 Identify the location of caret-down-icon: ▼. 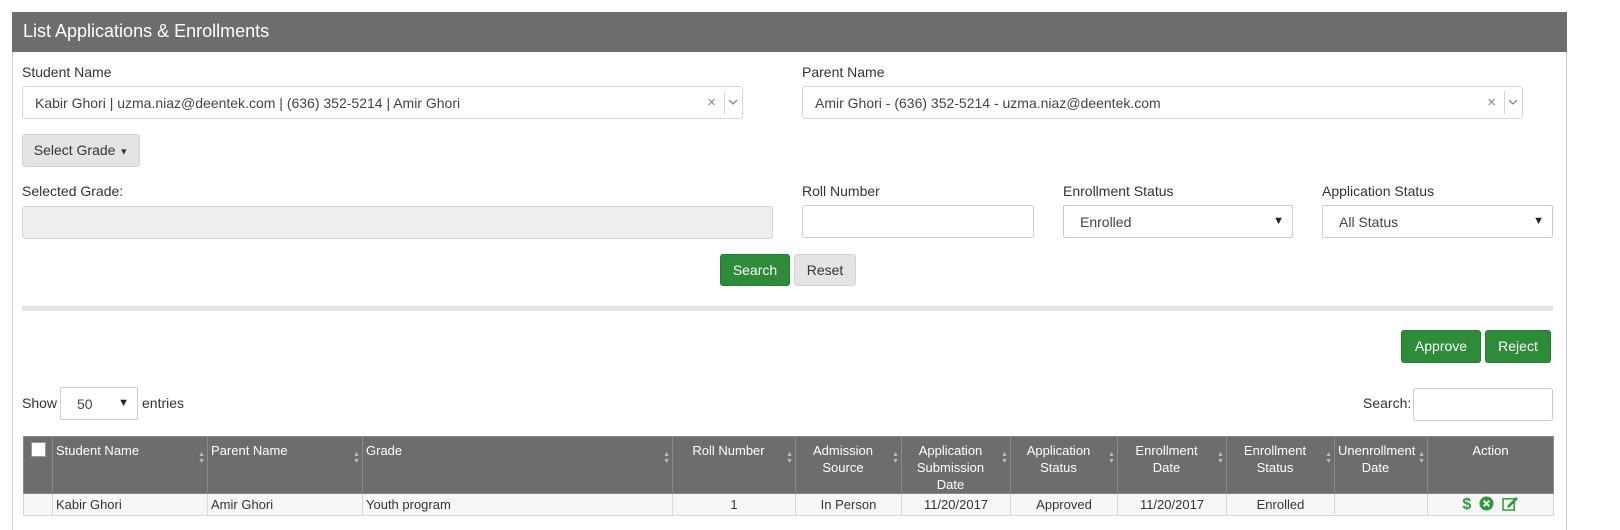
(124, 151).